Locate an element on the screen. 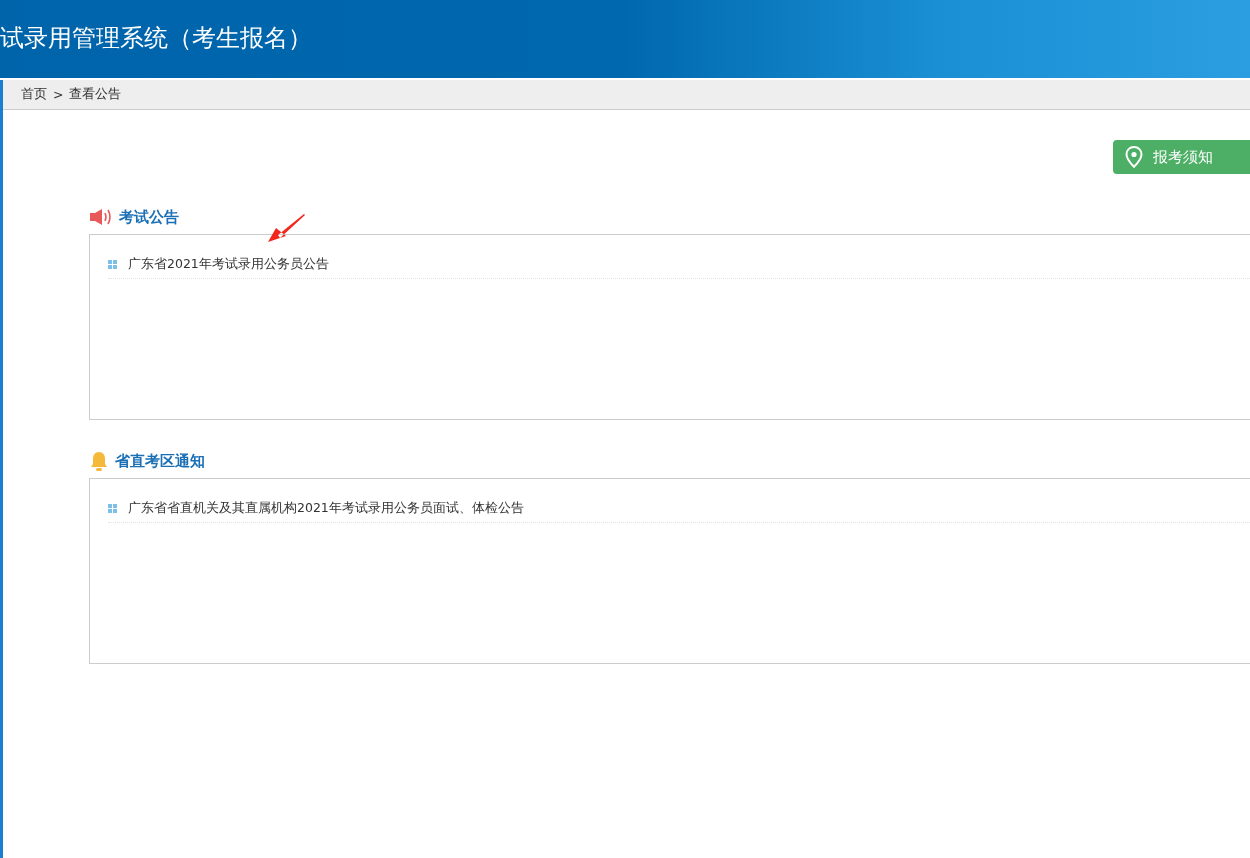  annotation-arrow-icon is located at coordinates (286, 229).